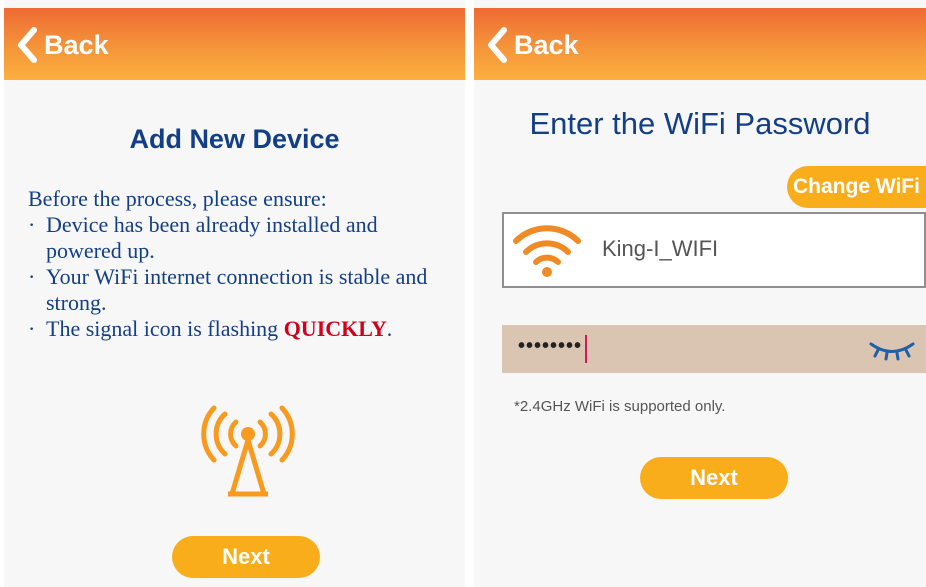 Image resolution: width=926 pixels, height=587 pixels. What do you see at coordinates (177, 198) in the screenshot?
I see `instructions-intro: Before the process, please ensure:` at bounding box center [177, 198].